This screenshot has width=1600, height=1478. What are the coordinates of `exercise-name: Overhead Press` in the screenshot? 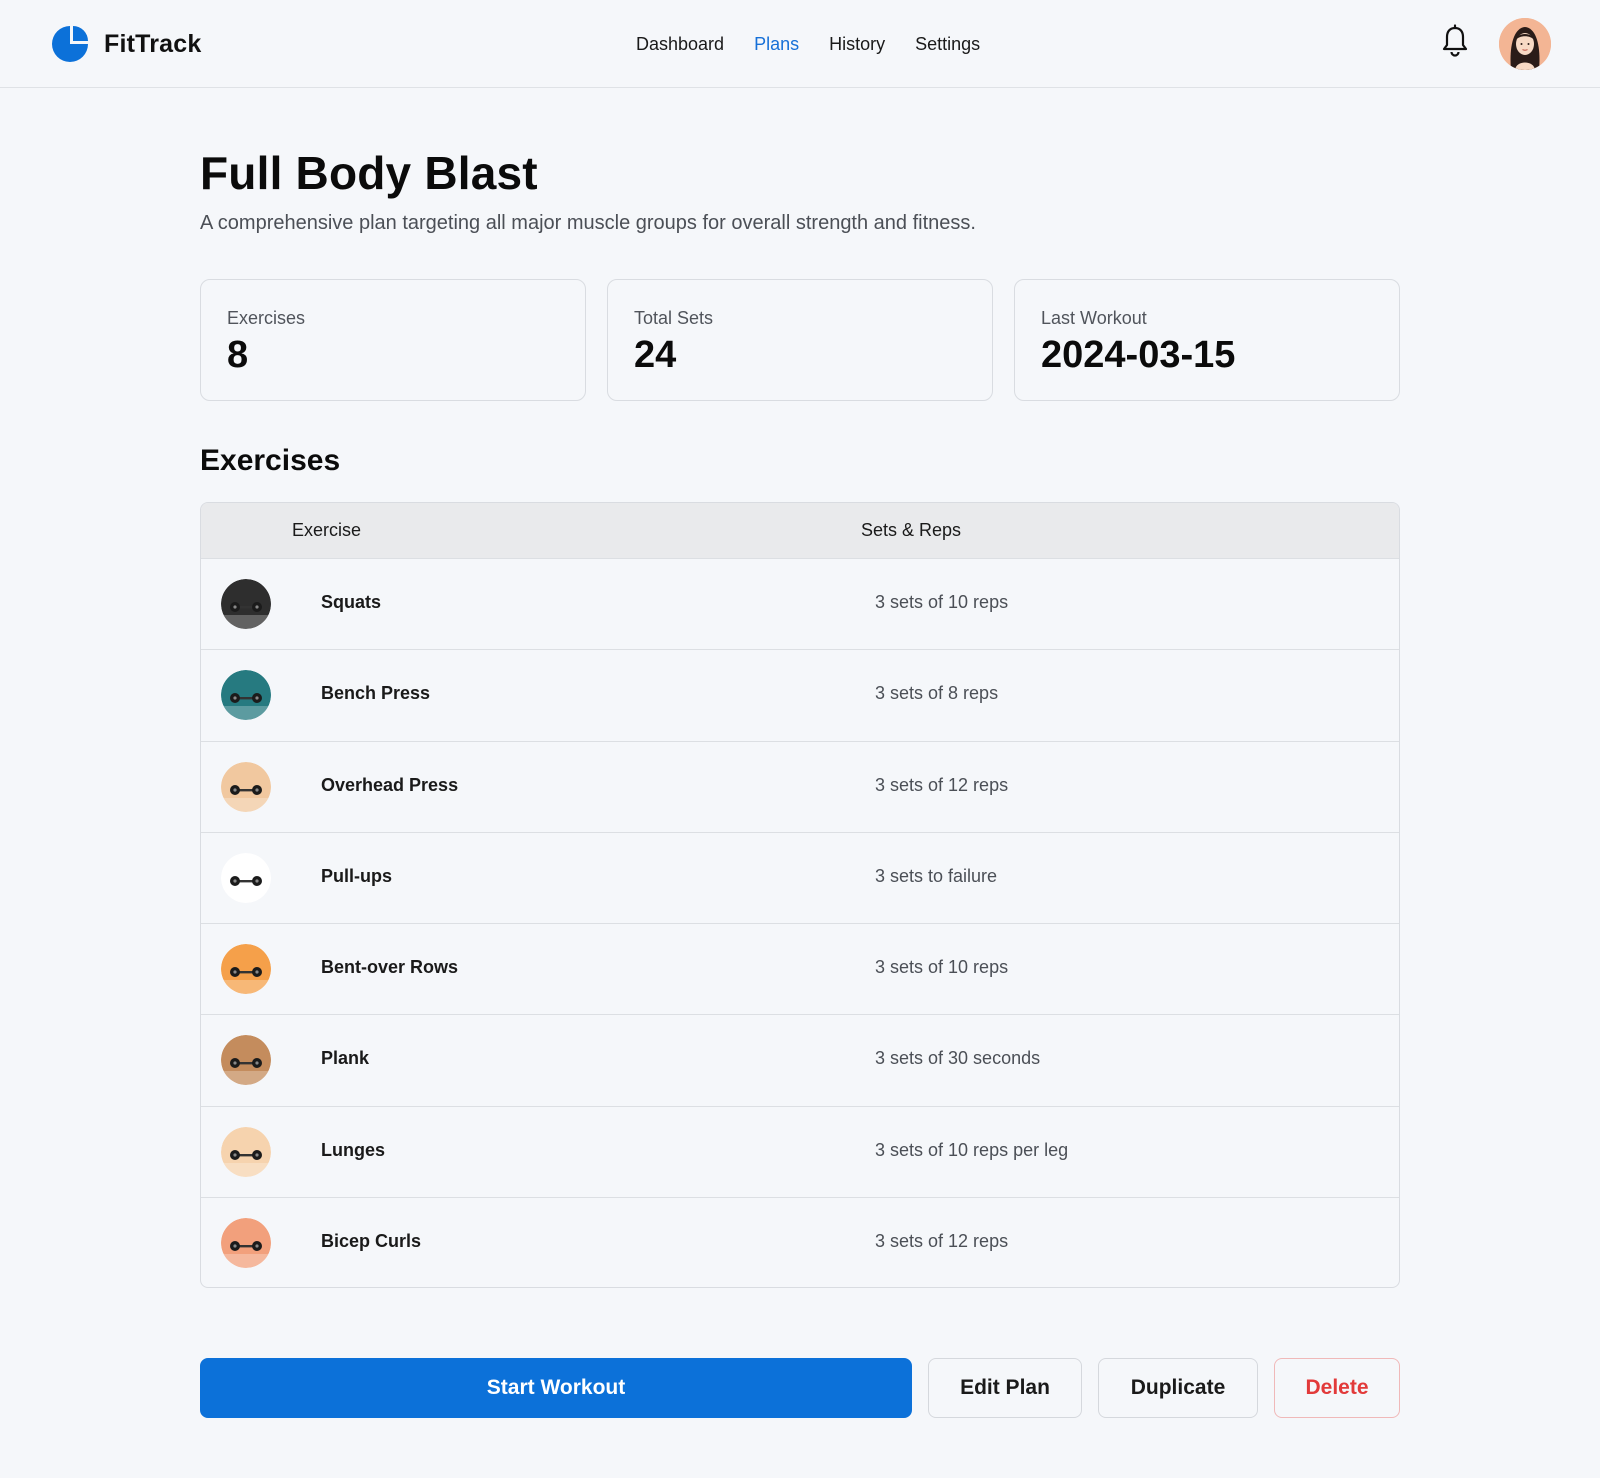 It's located at (390, 784).